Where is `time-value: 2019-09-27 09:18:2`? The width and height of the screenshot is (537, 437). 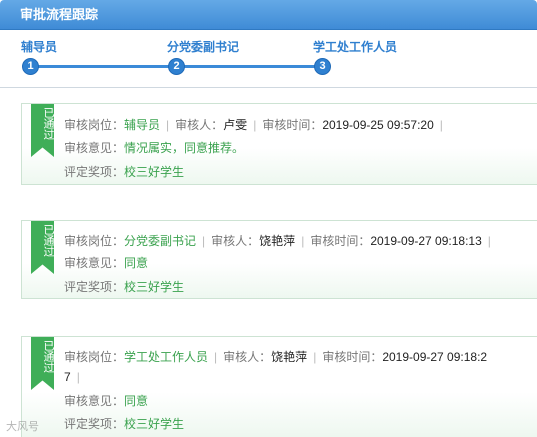 time-value: 2019-09-27 09:18:2 is located at coordinates (435, 357).